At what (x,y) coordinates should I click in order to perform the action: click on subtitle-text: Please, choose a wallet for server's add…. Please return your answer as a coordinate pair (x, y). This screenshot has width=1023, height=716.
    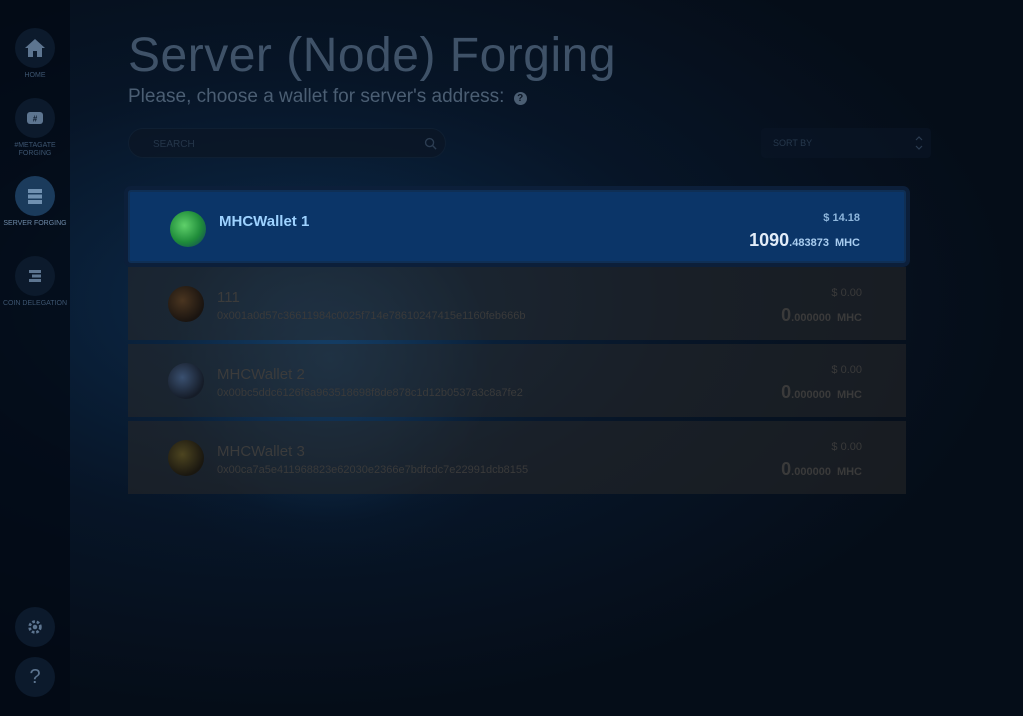
    Looking at the image, I should click on (316, 96).